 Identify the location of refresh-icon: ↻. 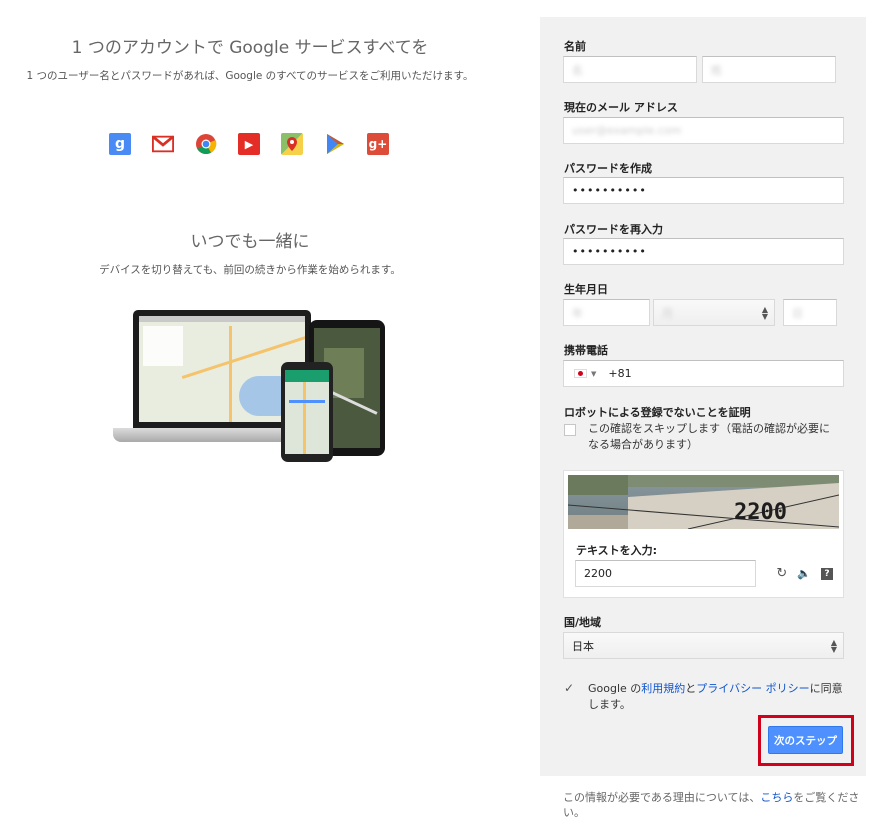
(781, 573).